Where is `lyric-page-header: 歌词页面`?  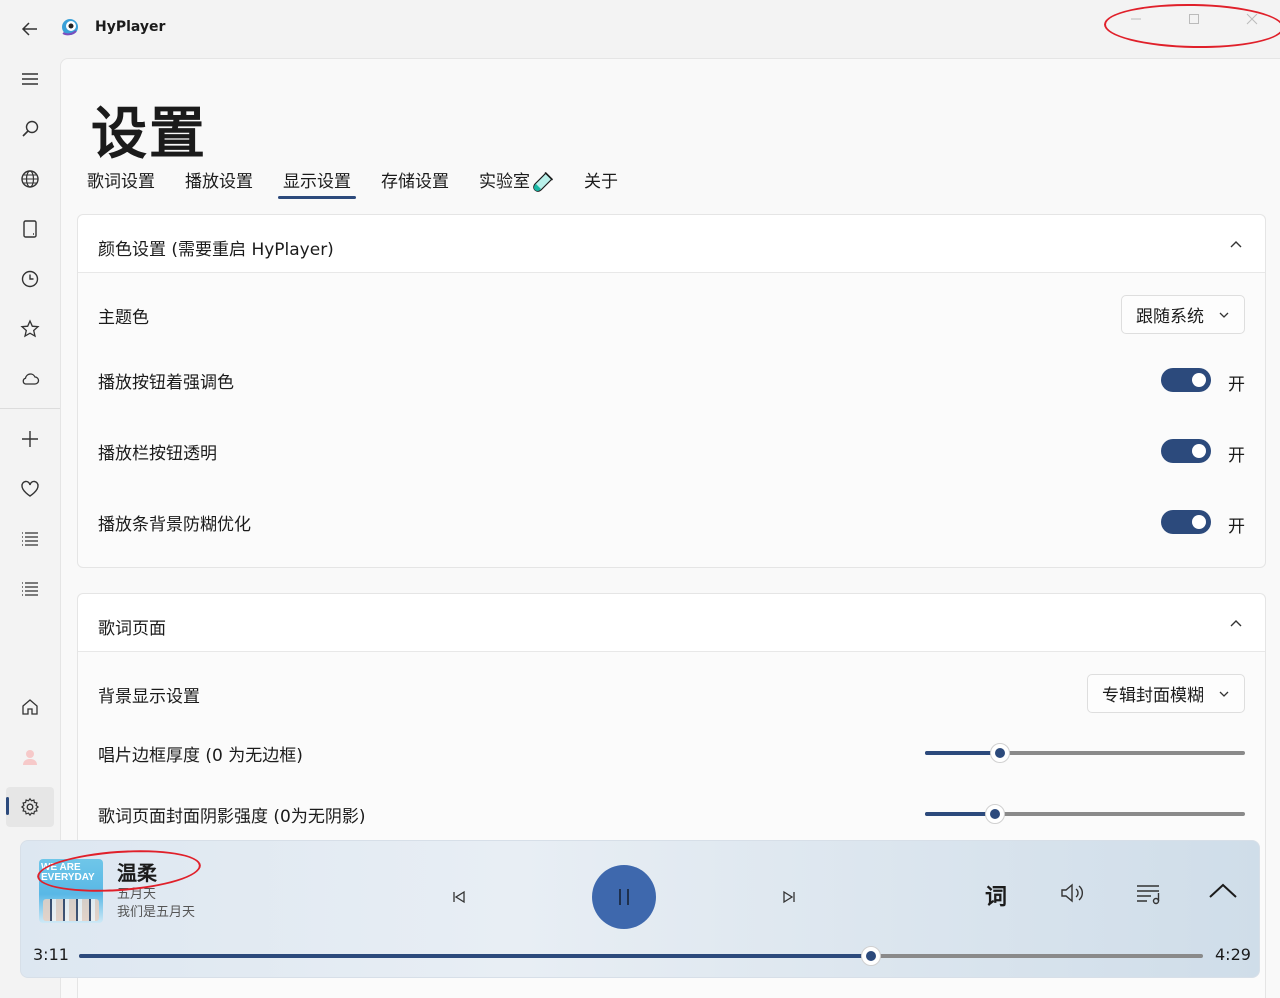
lyric-page-header: 歌词页面 is located at coordinates (671, 623).